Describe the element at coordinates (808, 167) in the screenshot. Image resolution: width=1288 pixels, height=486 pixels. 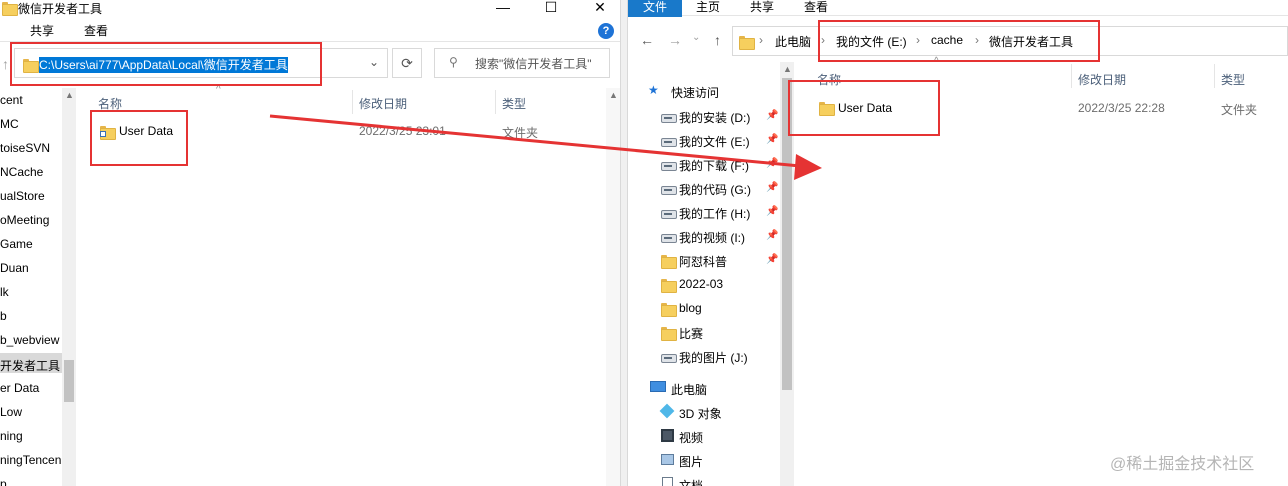
I see `arrow-head` at that location.